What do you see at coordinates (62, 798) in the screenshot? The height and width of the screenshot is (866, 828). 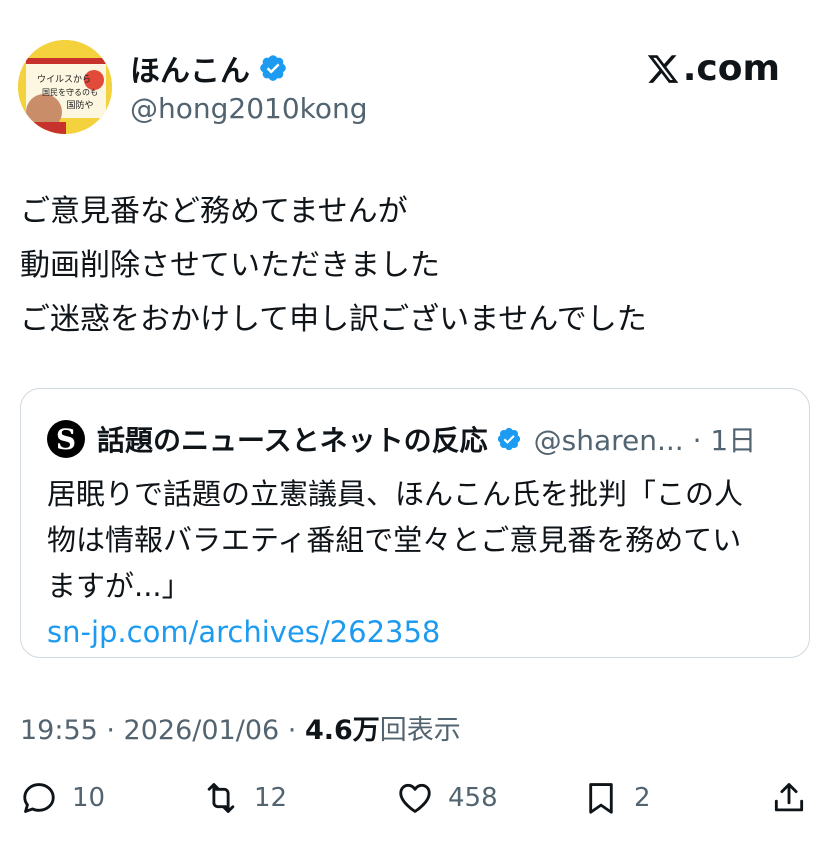 I see `reply-button: 10` at bounding box center [62, 798].